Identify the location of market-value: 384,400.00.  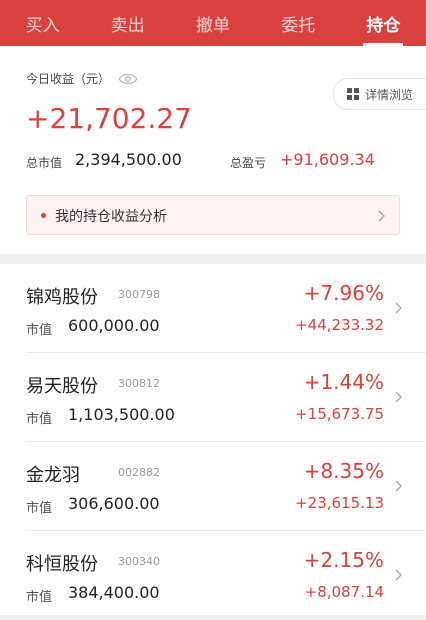
(114, 592).